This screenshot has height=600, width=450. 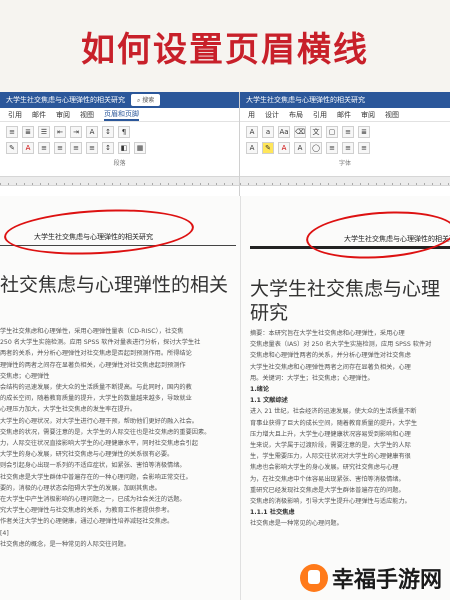 I want to click on right-body-line: 交焦虑的消极影响，引导大学生提升心理弹性与适应能力。, so click(x=330, y=502).